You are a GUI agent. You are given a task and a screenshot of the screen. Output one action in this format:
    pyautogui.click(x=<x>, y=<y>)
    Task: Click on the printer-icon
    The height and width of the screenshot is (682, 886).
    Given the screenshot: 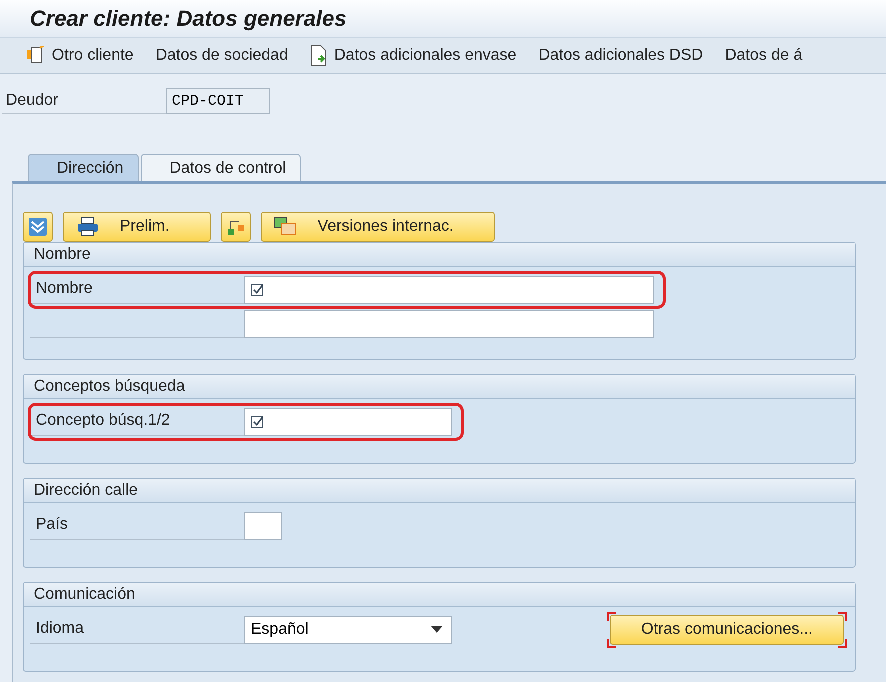 What is the action you would take?
    pyautogui.click(x=88, y=227)
    